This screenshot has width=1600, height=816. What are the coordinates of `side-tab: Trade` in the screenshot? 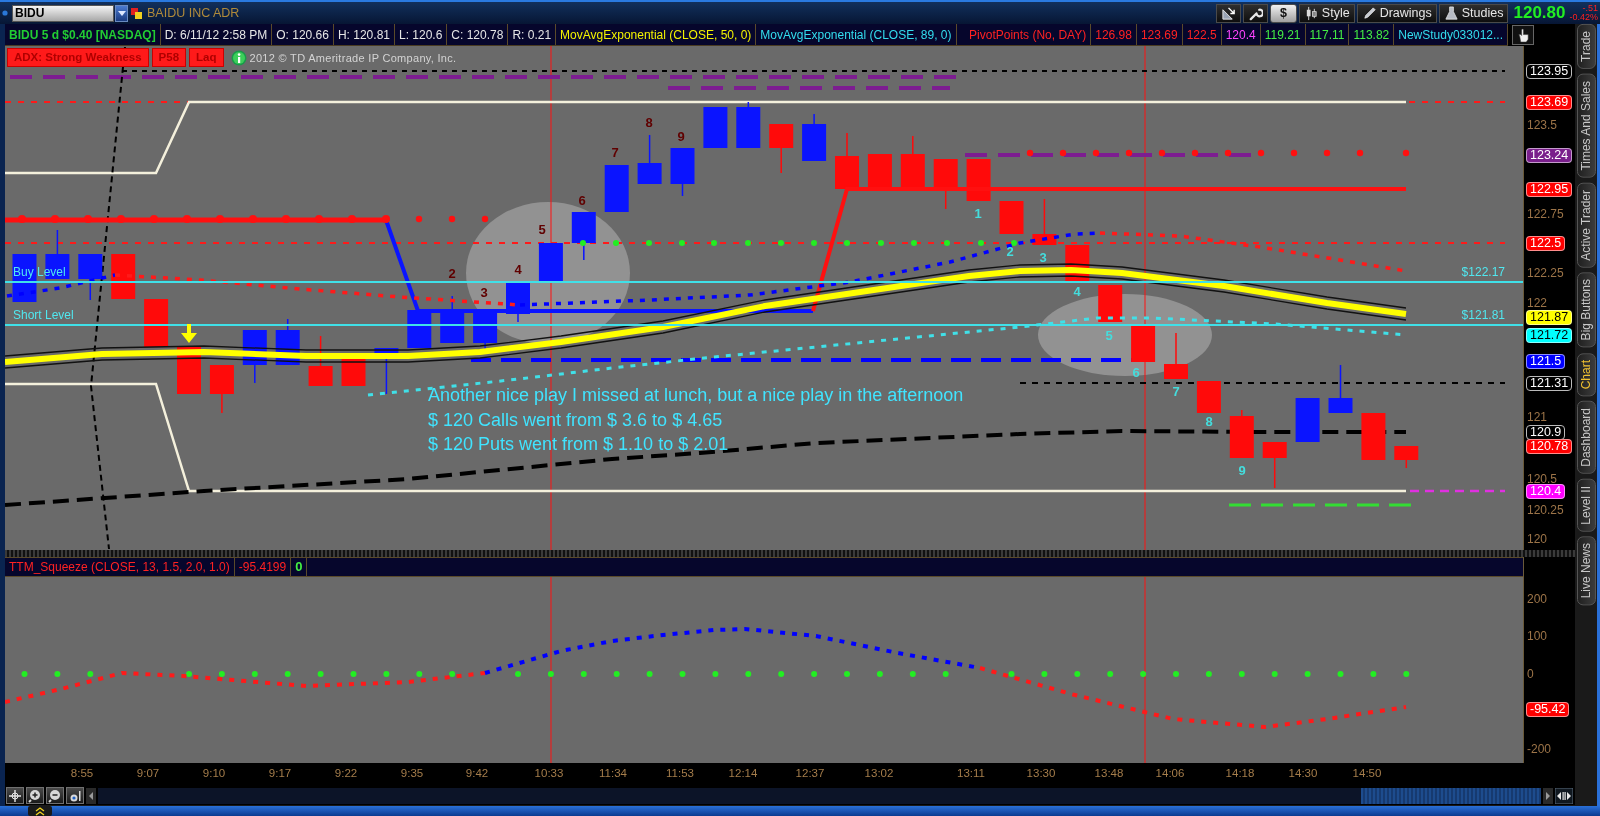 It's located at (1586, 46).